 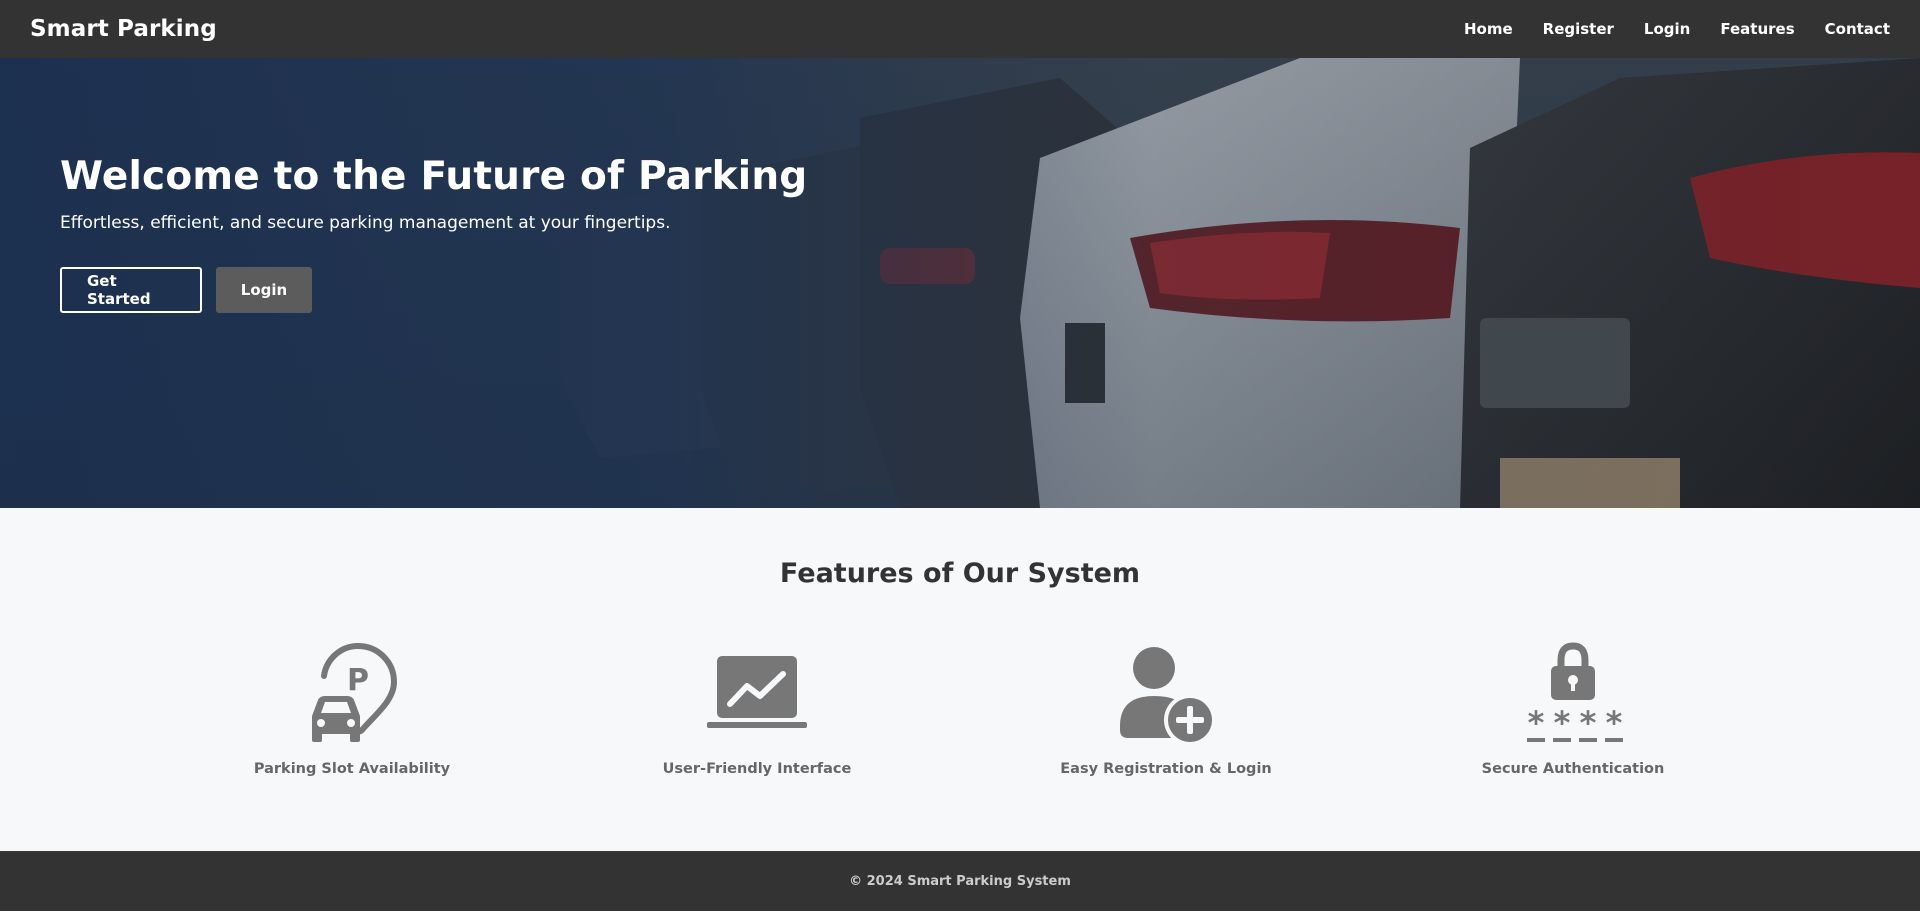 What do you see at coordinates (1166, 769) in the screenshot?
I see `feature-label: Easy Registration & Login` at bounding box center [1166, 769].